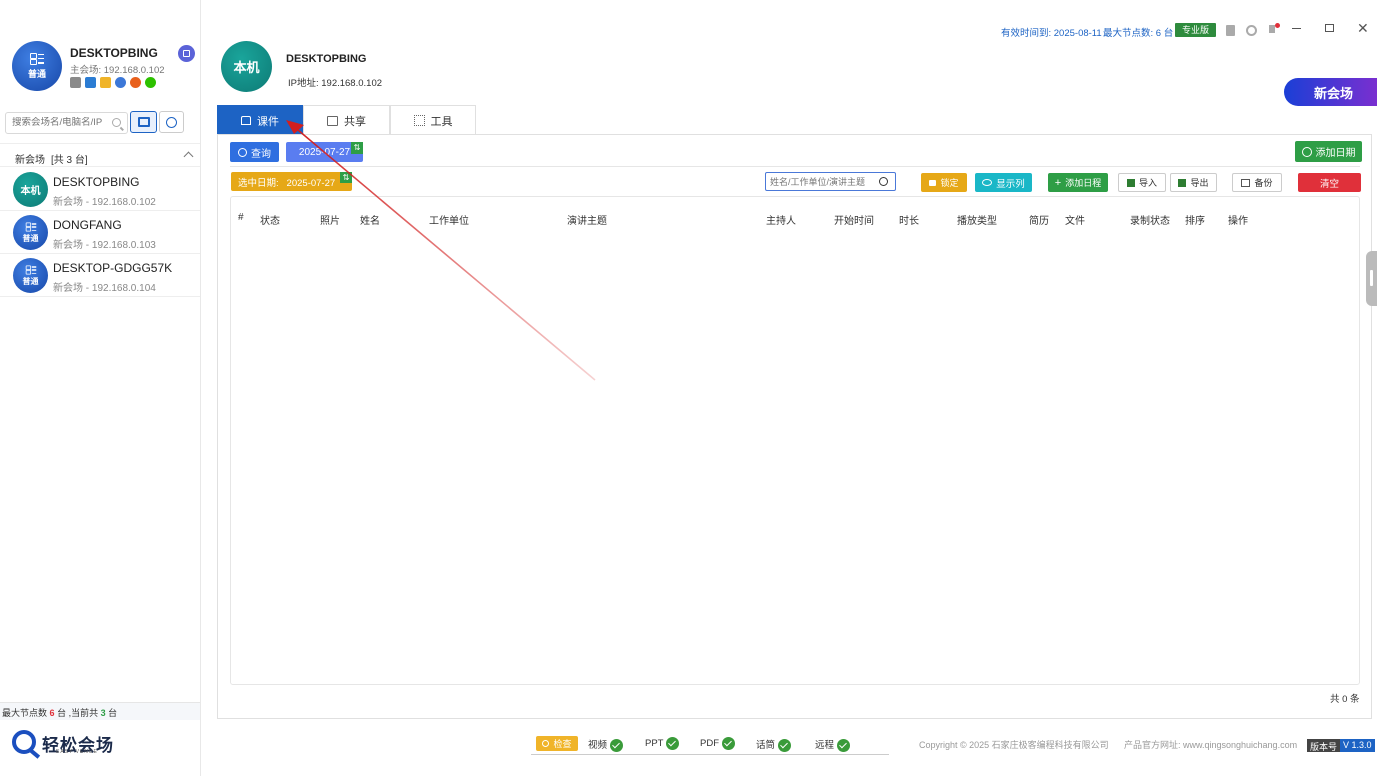 This screenshot has width=1377, height=776. Describe the element at coordinates (100, 275) in the screenshot. I see `venue-item-2: 普通 DESKTOP-GDGG57K 新会场 - 192.168.0.104` at that location.